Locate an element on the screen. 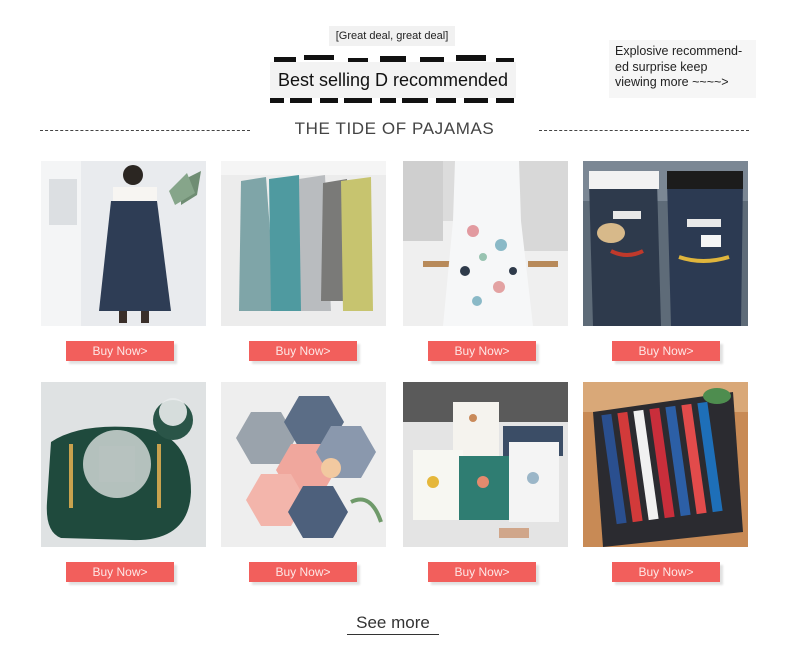  banner-title: Best selling D recommended is located at coordinates (393, 80).